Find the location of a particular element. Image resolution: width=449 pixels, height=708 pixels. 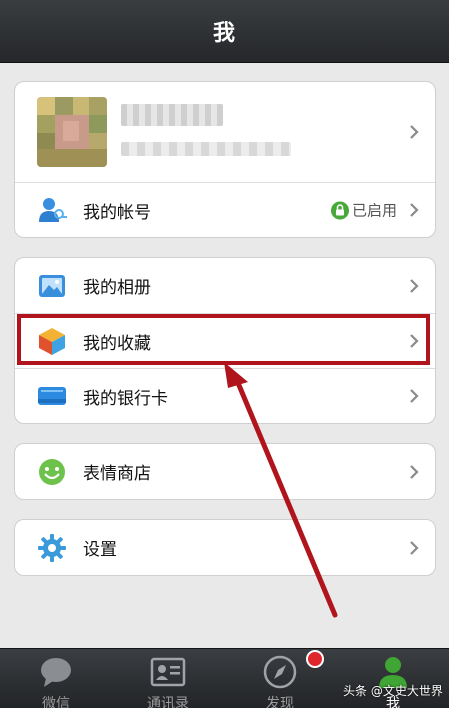

contacts-card-icon is located at coordinates (168, 672).